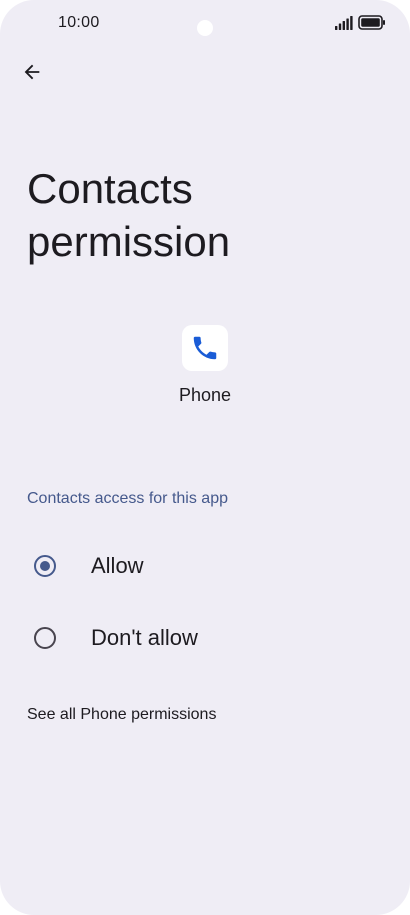 This screenshot has width=410, height=915. Describe the element at coordinates (117, 565) in the screenshot. I see `option-label: Allow` at that location.